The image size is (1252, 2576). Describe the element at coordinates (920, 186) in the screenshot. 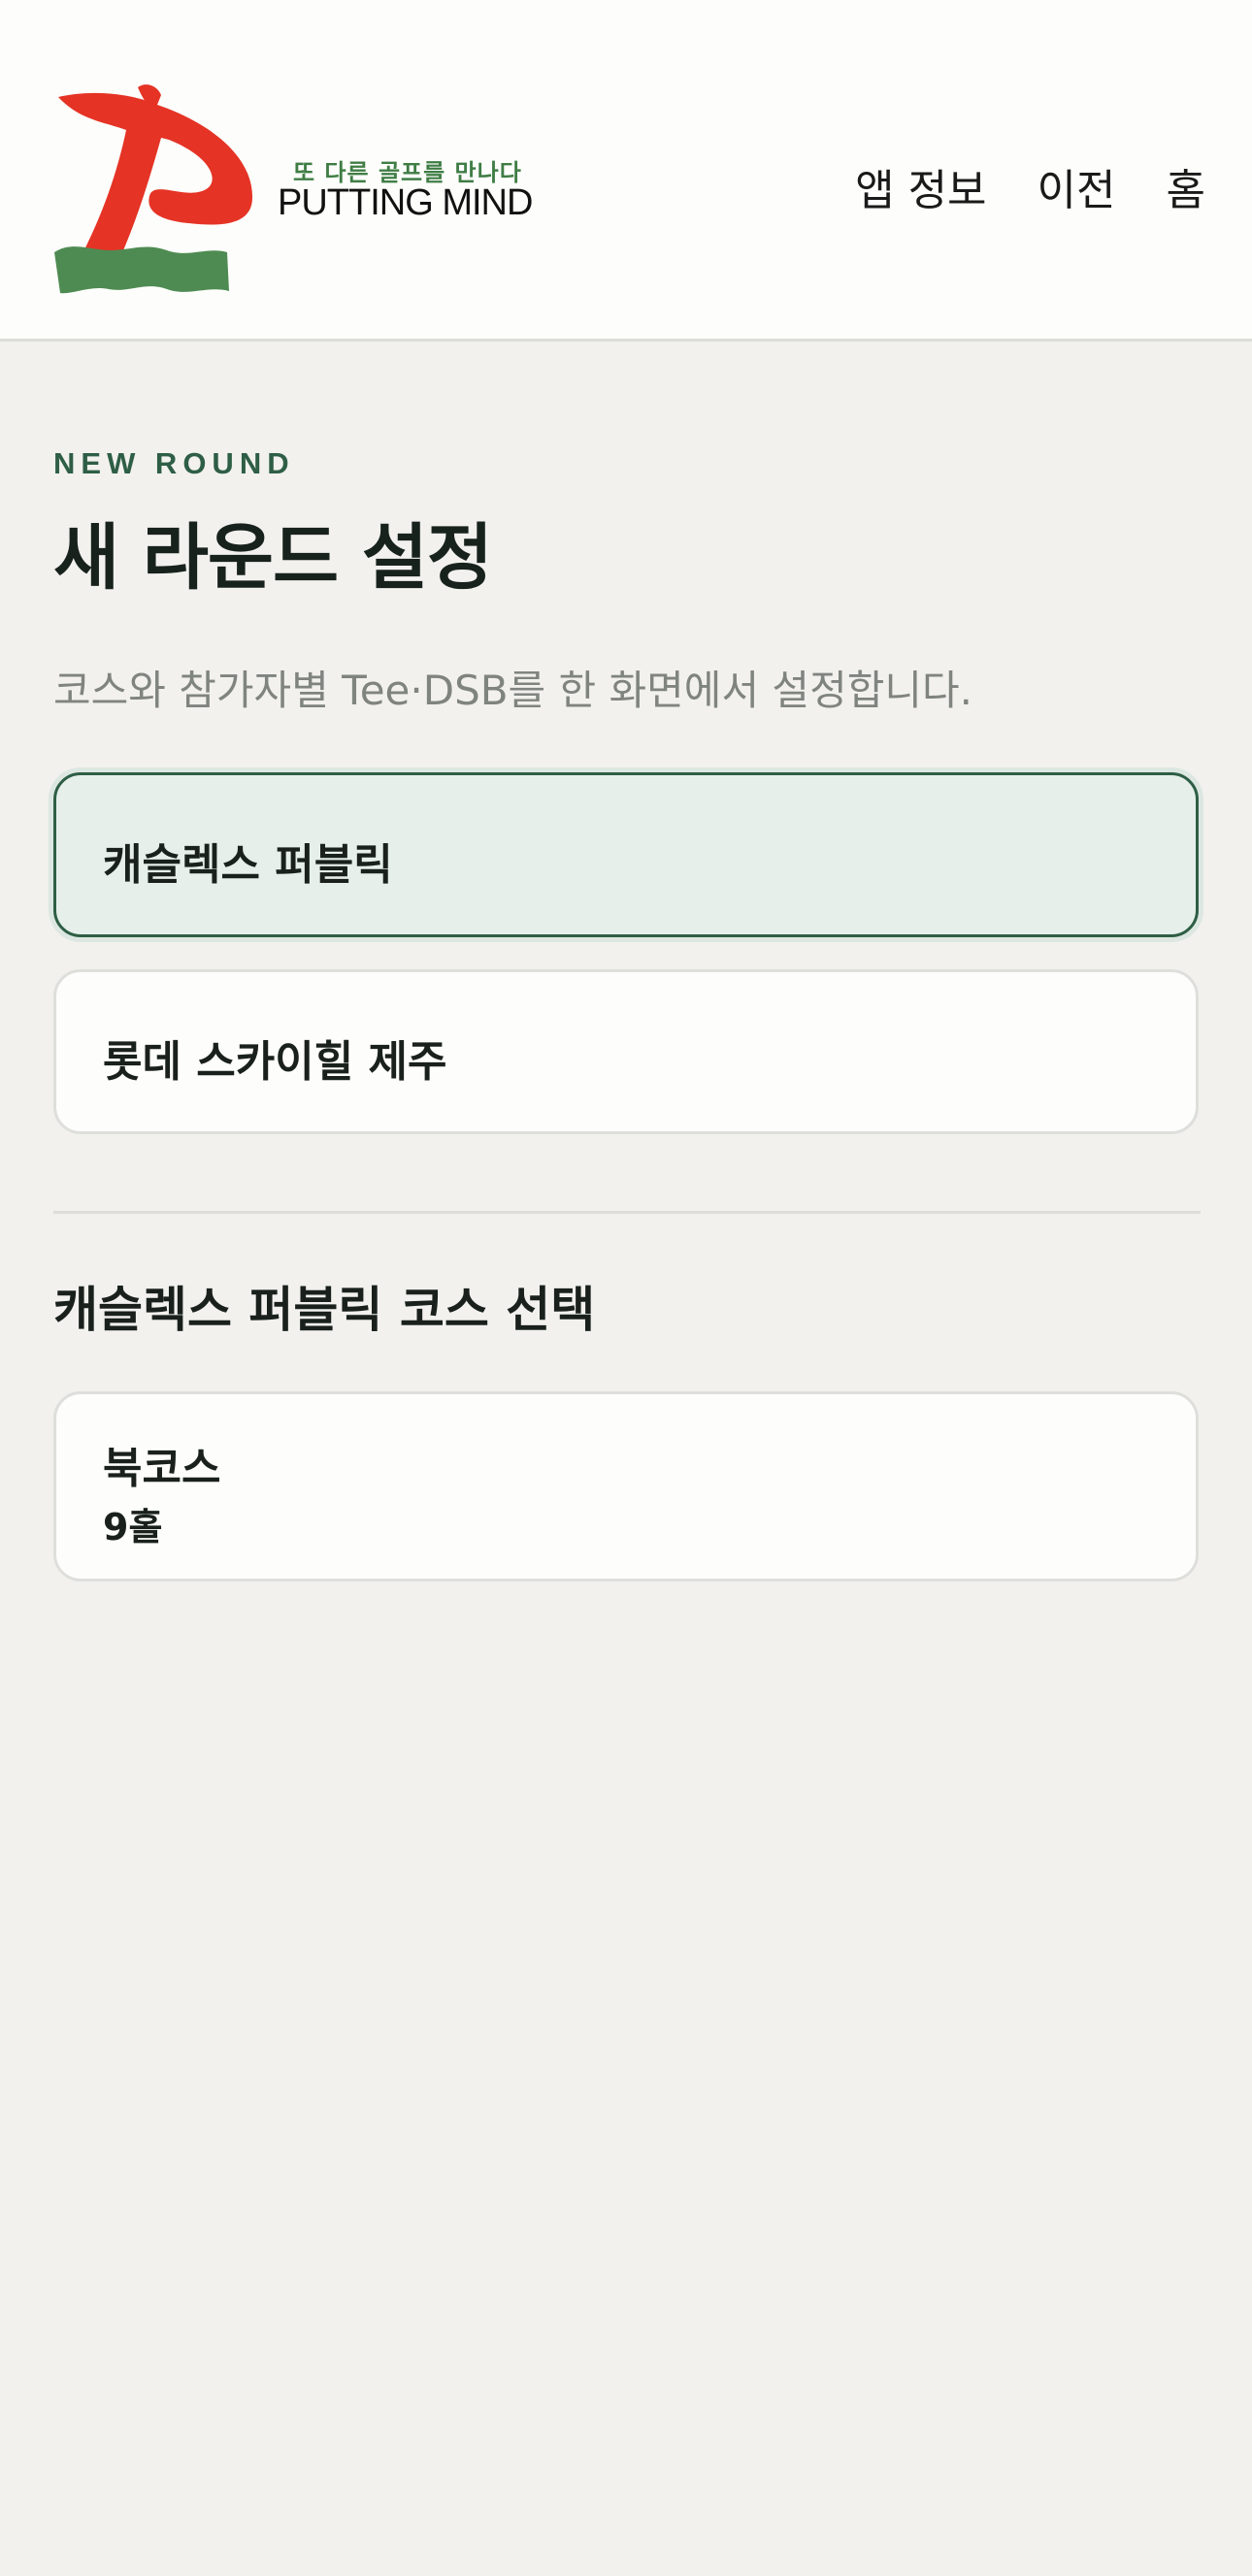

I see `nav-app-info-link: 앱 정보` at that location.